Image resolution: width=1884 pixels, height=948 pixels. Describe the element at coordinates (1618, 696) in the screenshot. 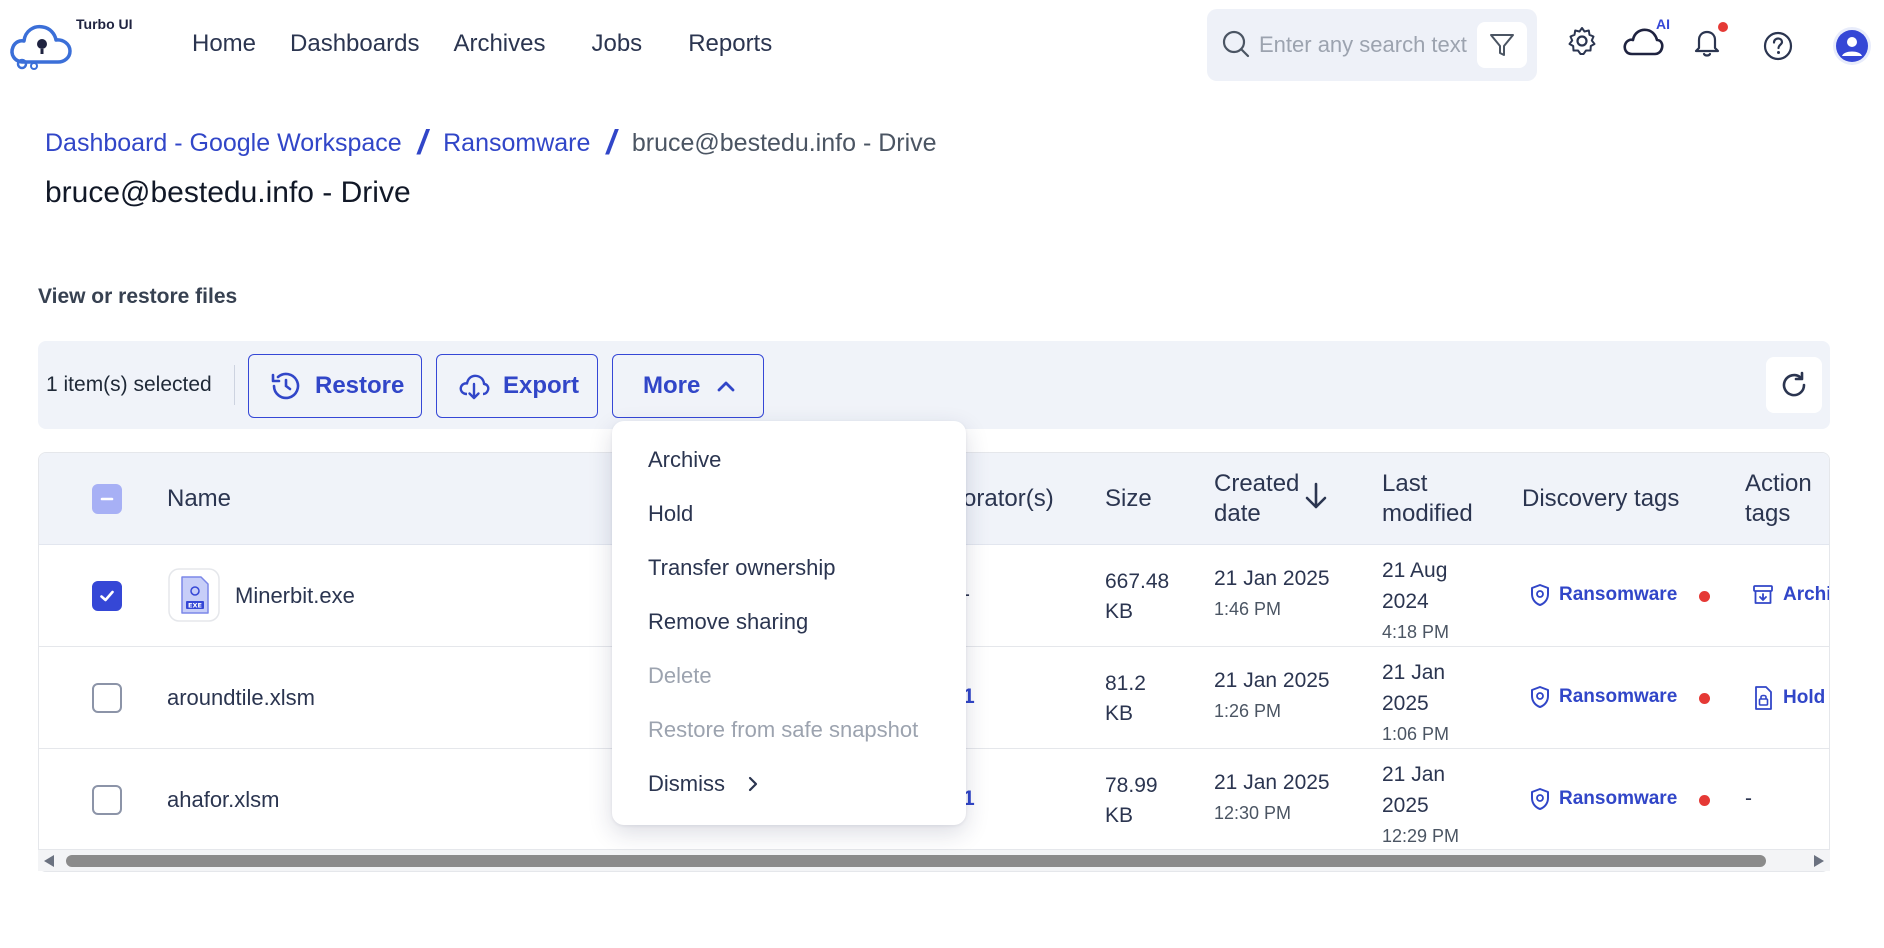

I see `discovery-tag-label: Ransomware` at that location.